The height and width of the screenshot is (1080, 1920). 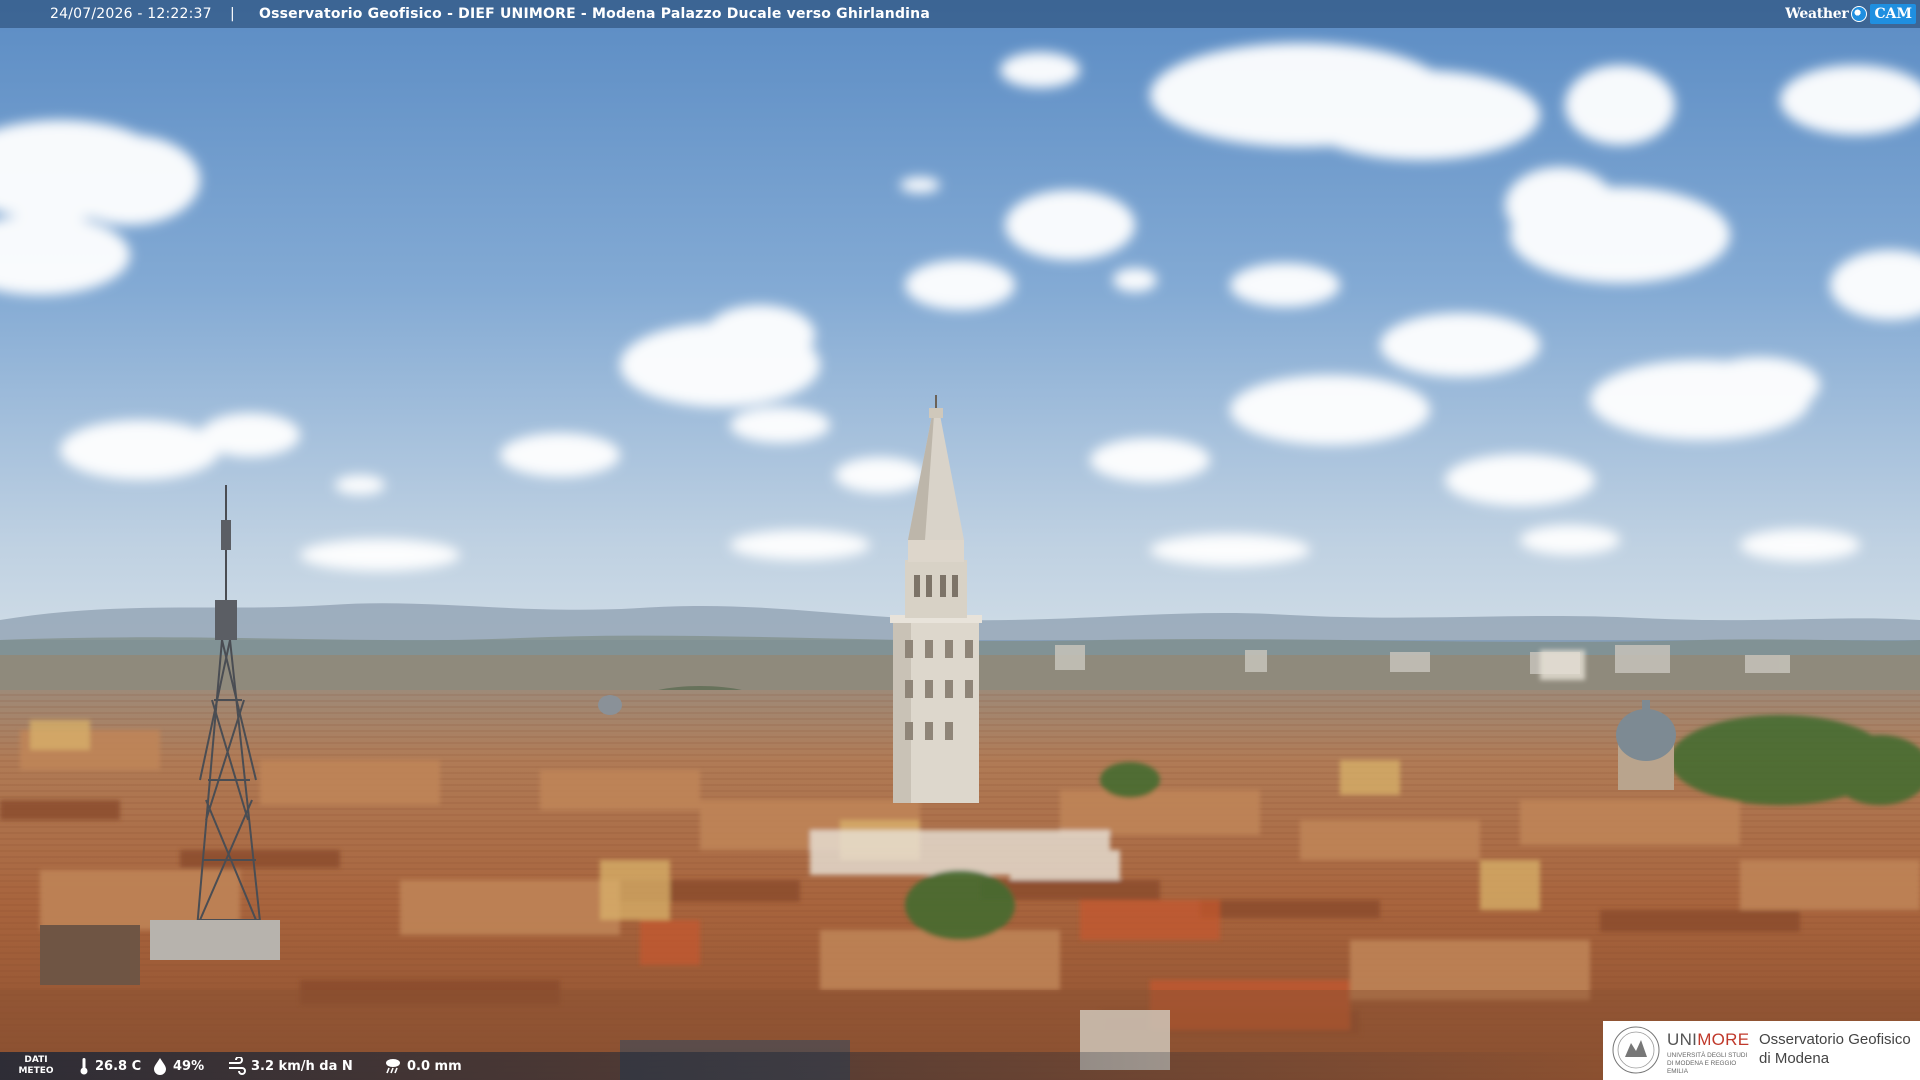 What do you see at coordinates (393, 1066) in the screenshot?
I see `rain-cloud-icon` at bounding box center [393, 1066].